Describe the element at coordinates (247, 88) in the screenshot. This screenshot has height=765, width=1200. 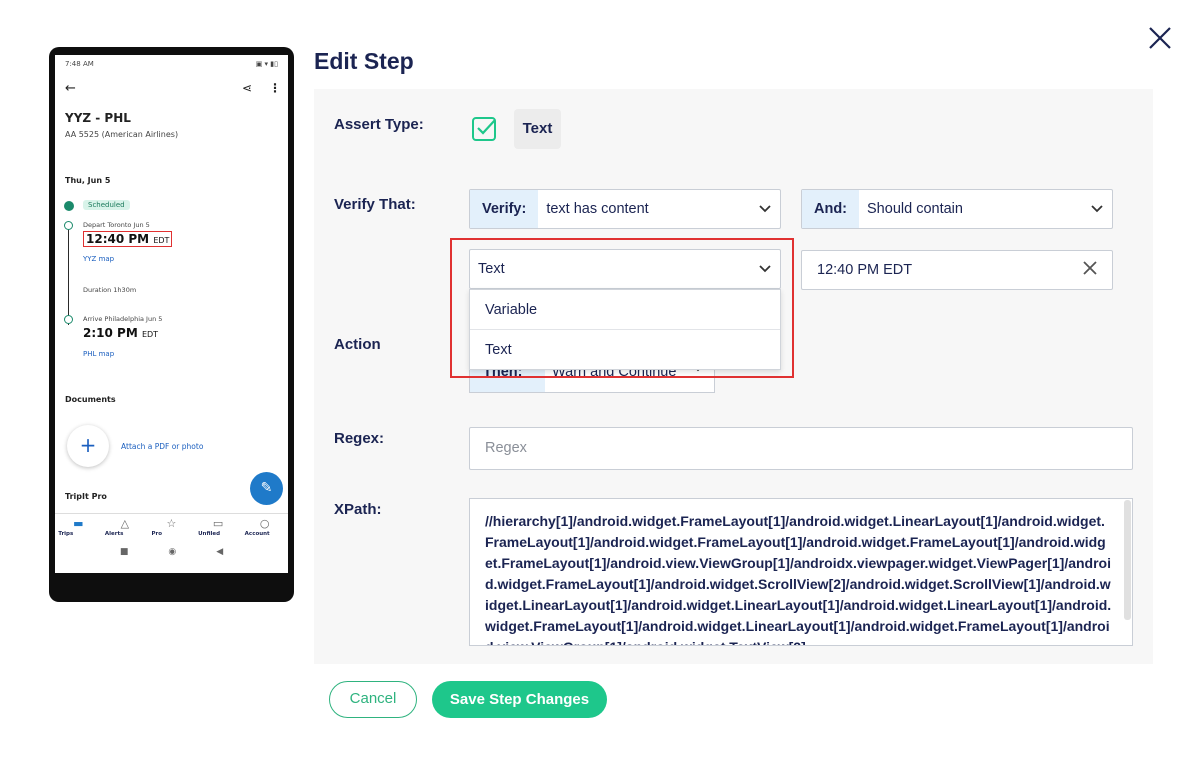
I see `share-icon: ⋖` at that location.